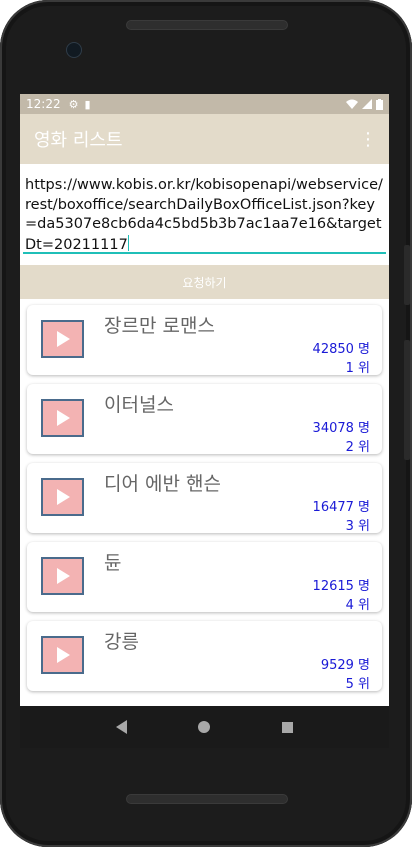  Describe the element at coordinates (204, 419) in the screenshot. I see `movie-card: 이터널스 34078 명 2 위` at that location.